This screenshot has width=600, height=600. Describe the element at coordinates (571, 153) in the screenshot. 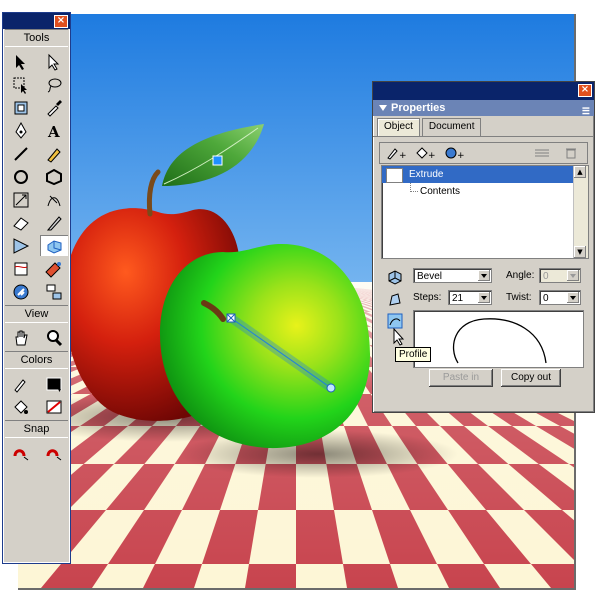

I see `trash-icon` at that location.